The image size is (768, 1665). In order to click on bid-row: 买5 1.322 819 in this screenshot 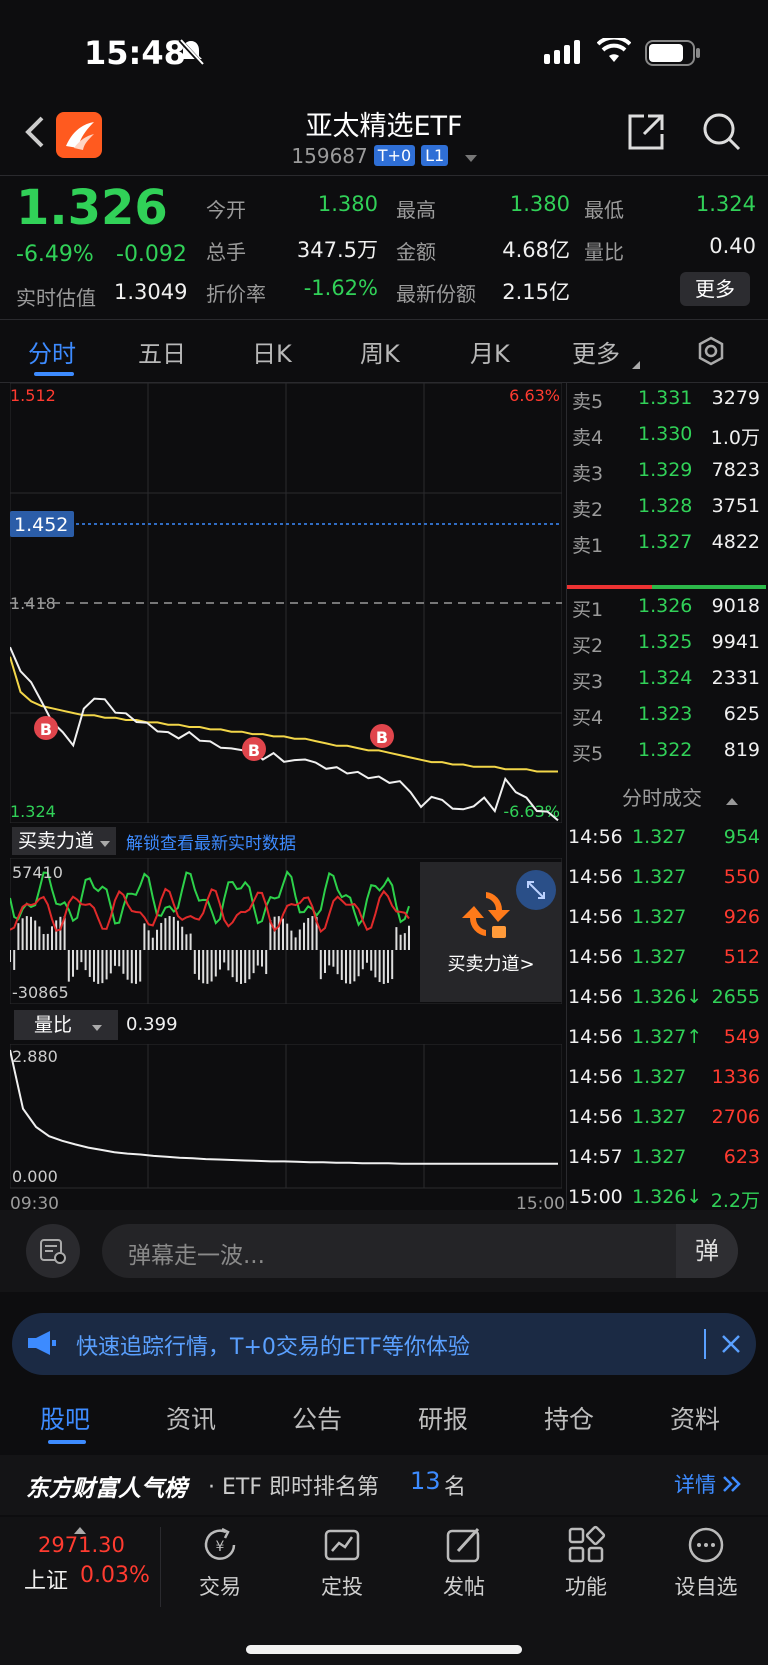, I will do `click(668, 757)`.